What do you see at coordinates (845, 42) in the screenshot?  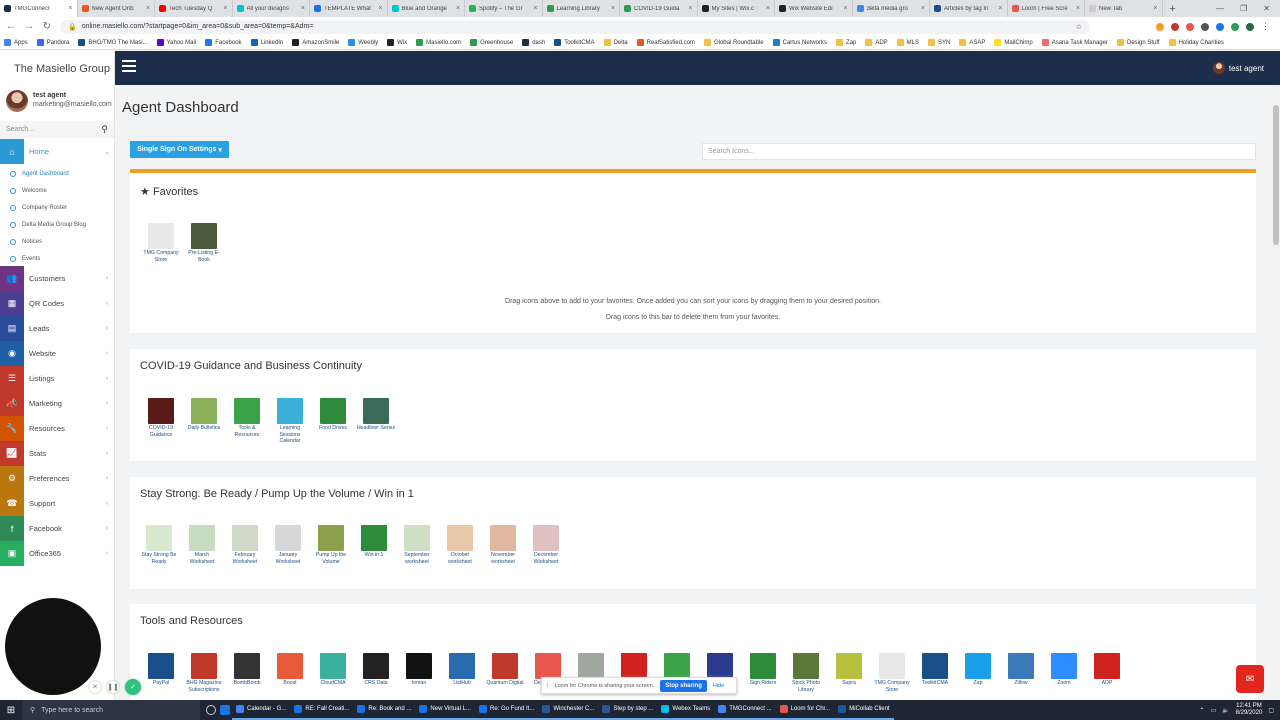 I see `bookmark-item: Zap` at bounding box center [845, 42].